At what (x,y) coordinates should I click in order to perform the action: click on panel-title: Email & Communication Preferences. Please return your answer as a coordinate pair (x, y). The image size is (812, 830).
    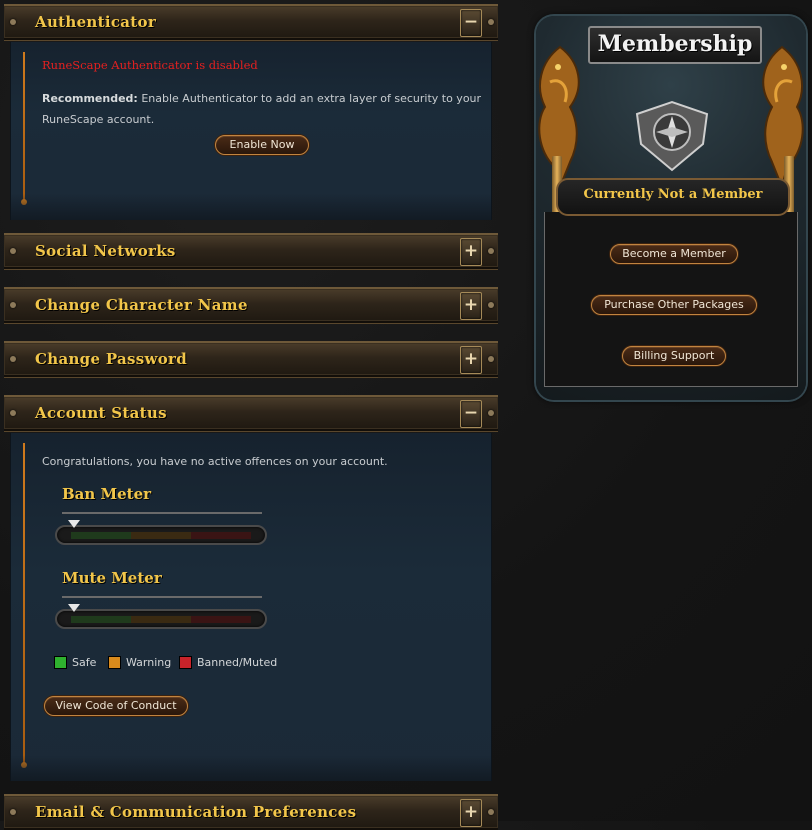
    Looking at the image, I should click on (196, 812).